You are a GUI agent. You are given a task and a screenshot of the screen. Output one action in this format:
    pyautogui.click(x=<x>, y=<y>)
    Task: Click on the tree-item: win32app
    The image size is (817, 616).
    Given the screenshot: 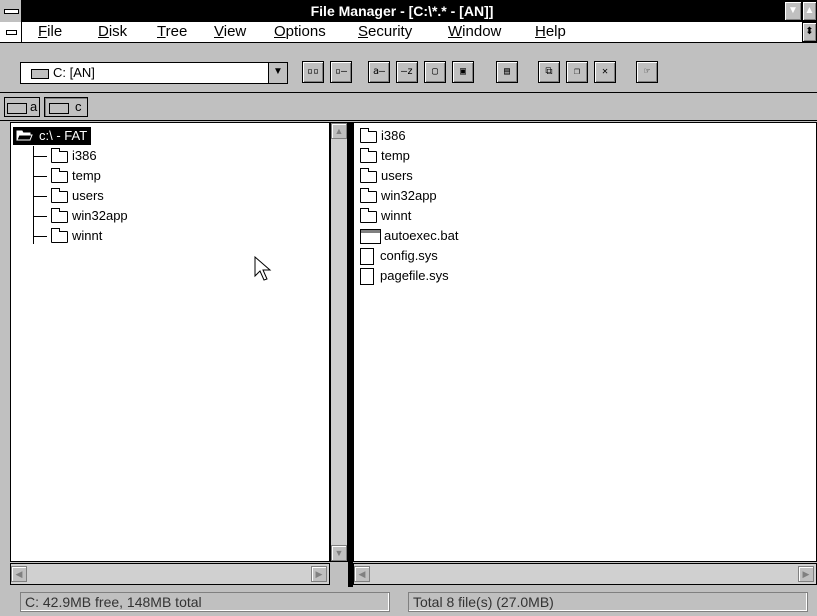 What is the action you would take?
    pyautogui.click(x=89, y=216)
    